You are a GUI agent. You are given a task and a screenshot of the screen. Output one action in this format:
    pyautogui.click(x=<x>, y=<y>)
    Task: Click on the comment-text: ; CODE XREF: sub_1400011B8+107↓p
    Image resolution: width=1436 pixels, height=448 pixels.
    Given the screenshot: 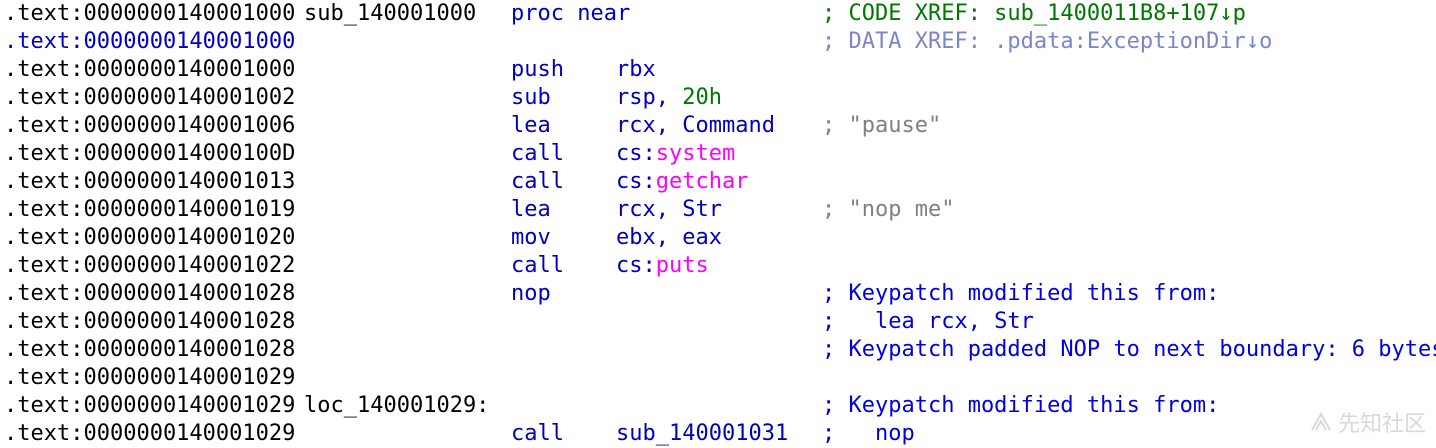 What is the action you would take?
    pyautogui.click(x=1034, y=13)
    